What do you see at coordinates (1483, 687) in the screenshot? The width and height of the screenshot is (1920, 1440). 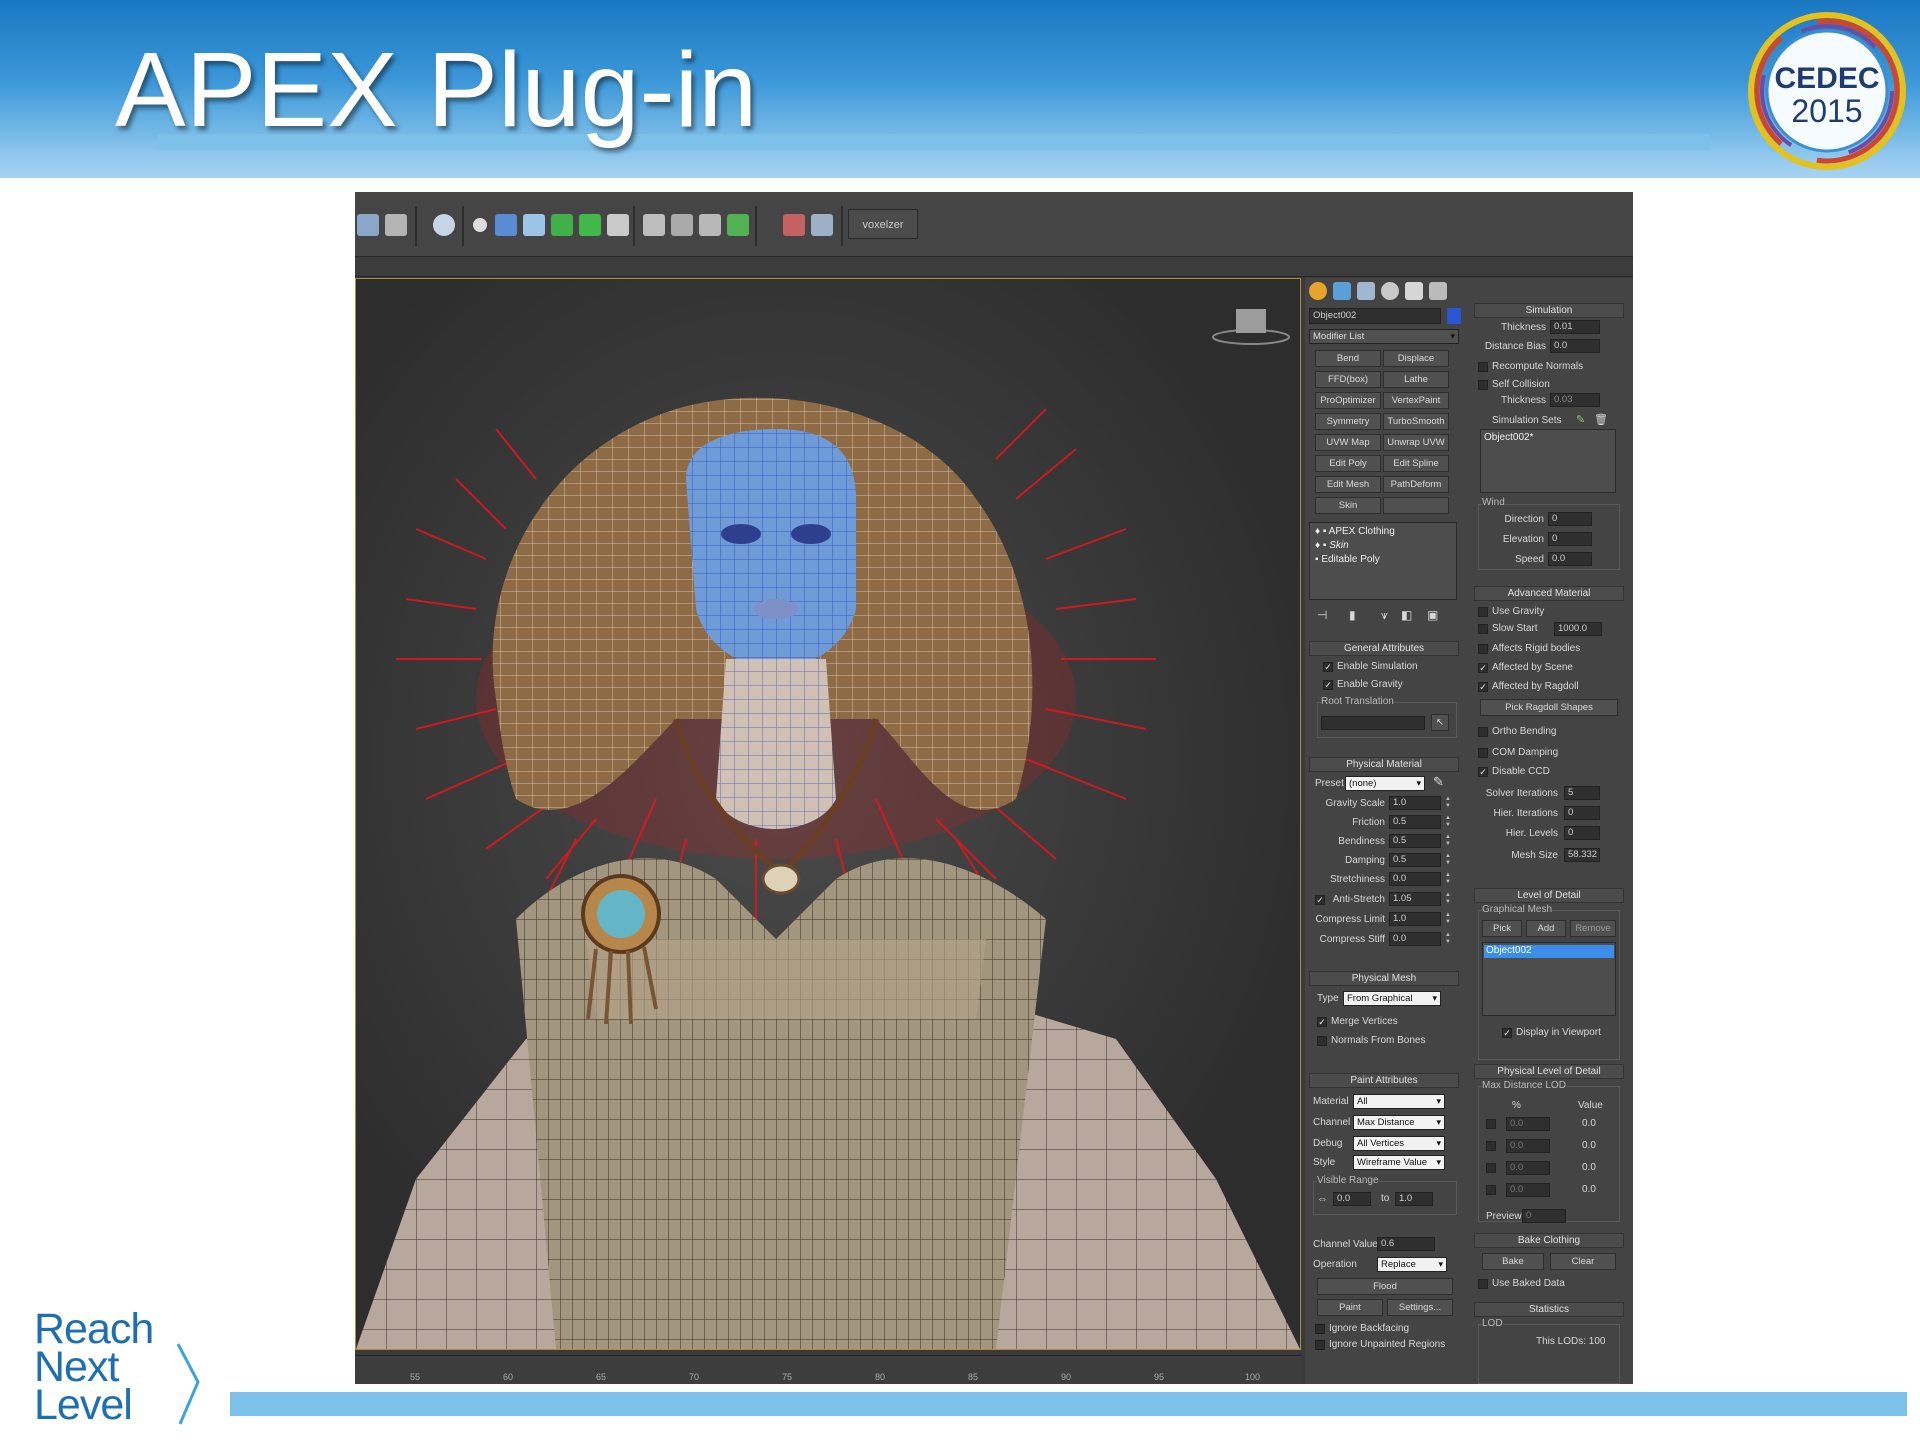 I see `affected-by-ragdoll-checkbox: ✓` at bounding box center [1483, 687].